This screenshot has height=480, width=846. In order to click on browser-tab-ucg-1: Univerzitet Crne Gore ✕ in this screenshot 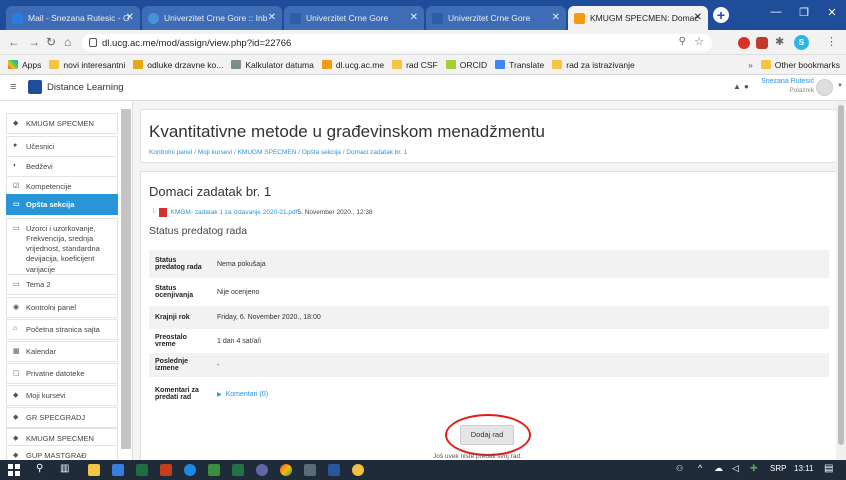, I will do `click(354, 18)`.